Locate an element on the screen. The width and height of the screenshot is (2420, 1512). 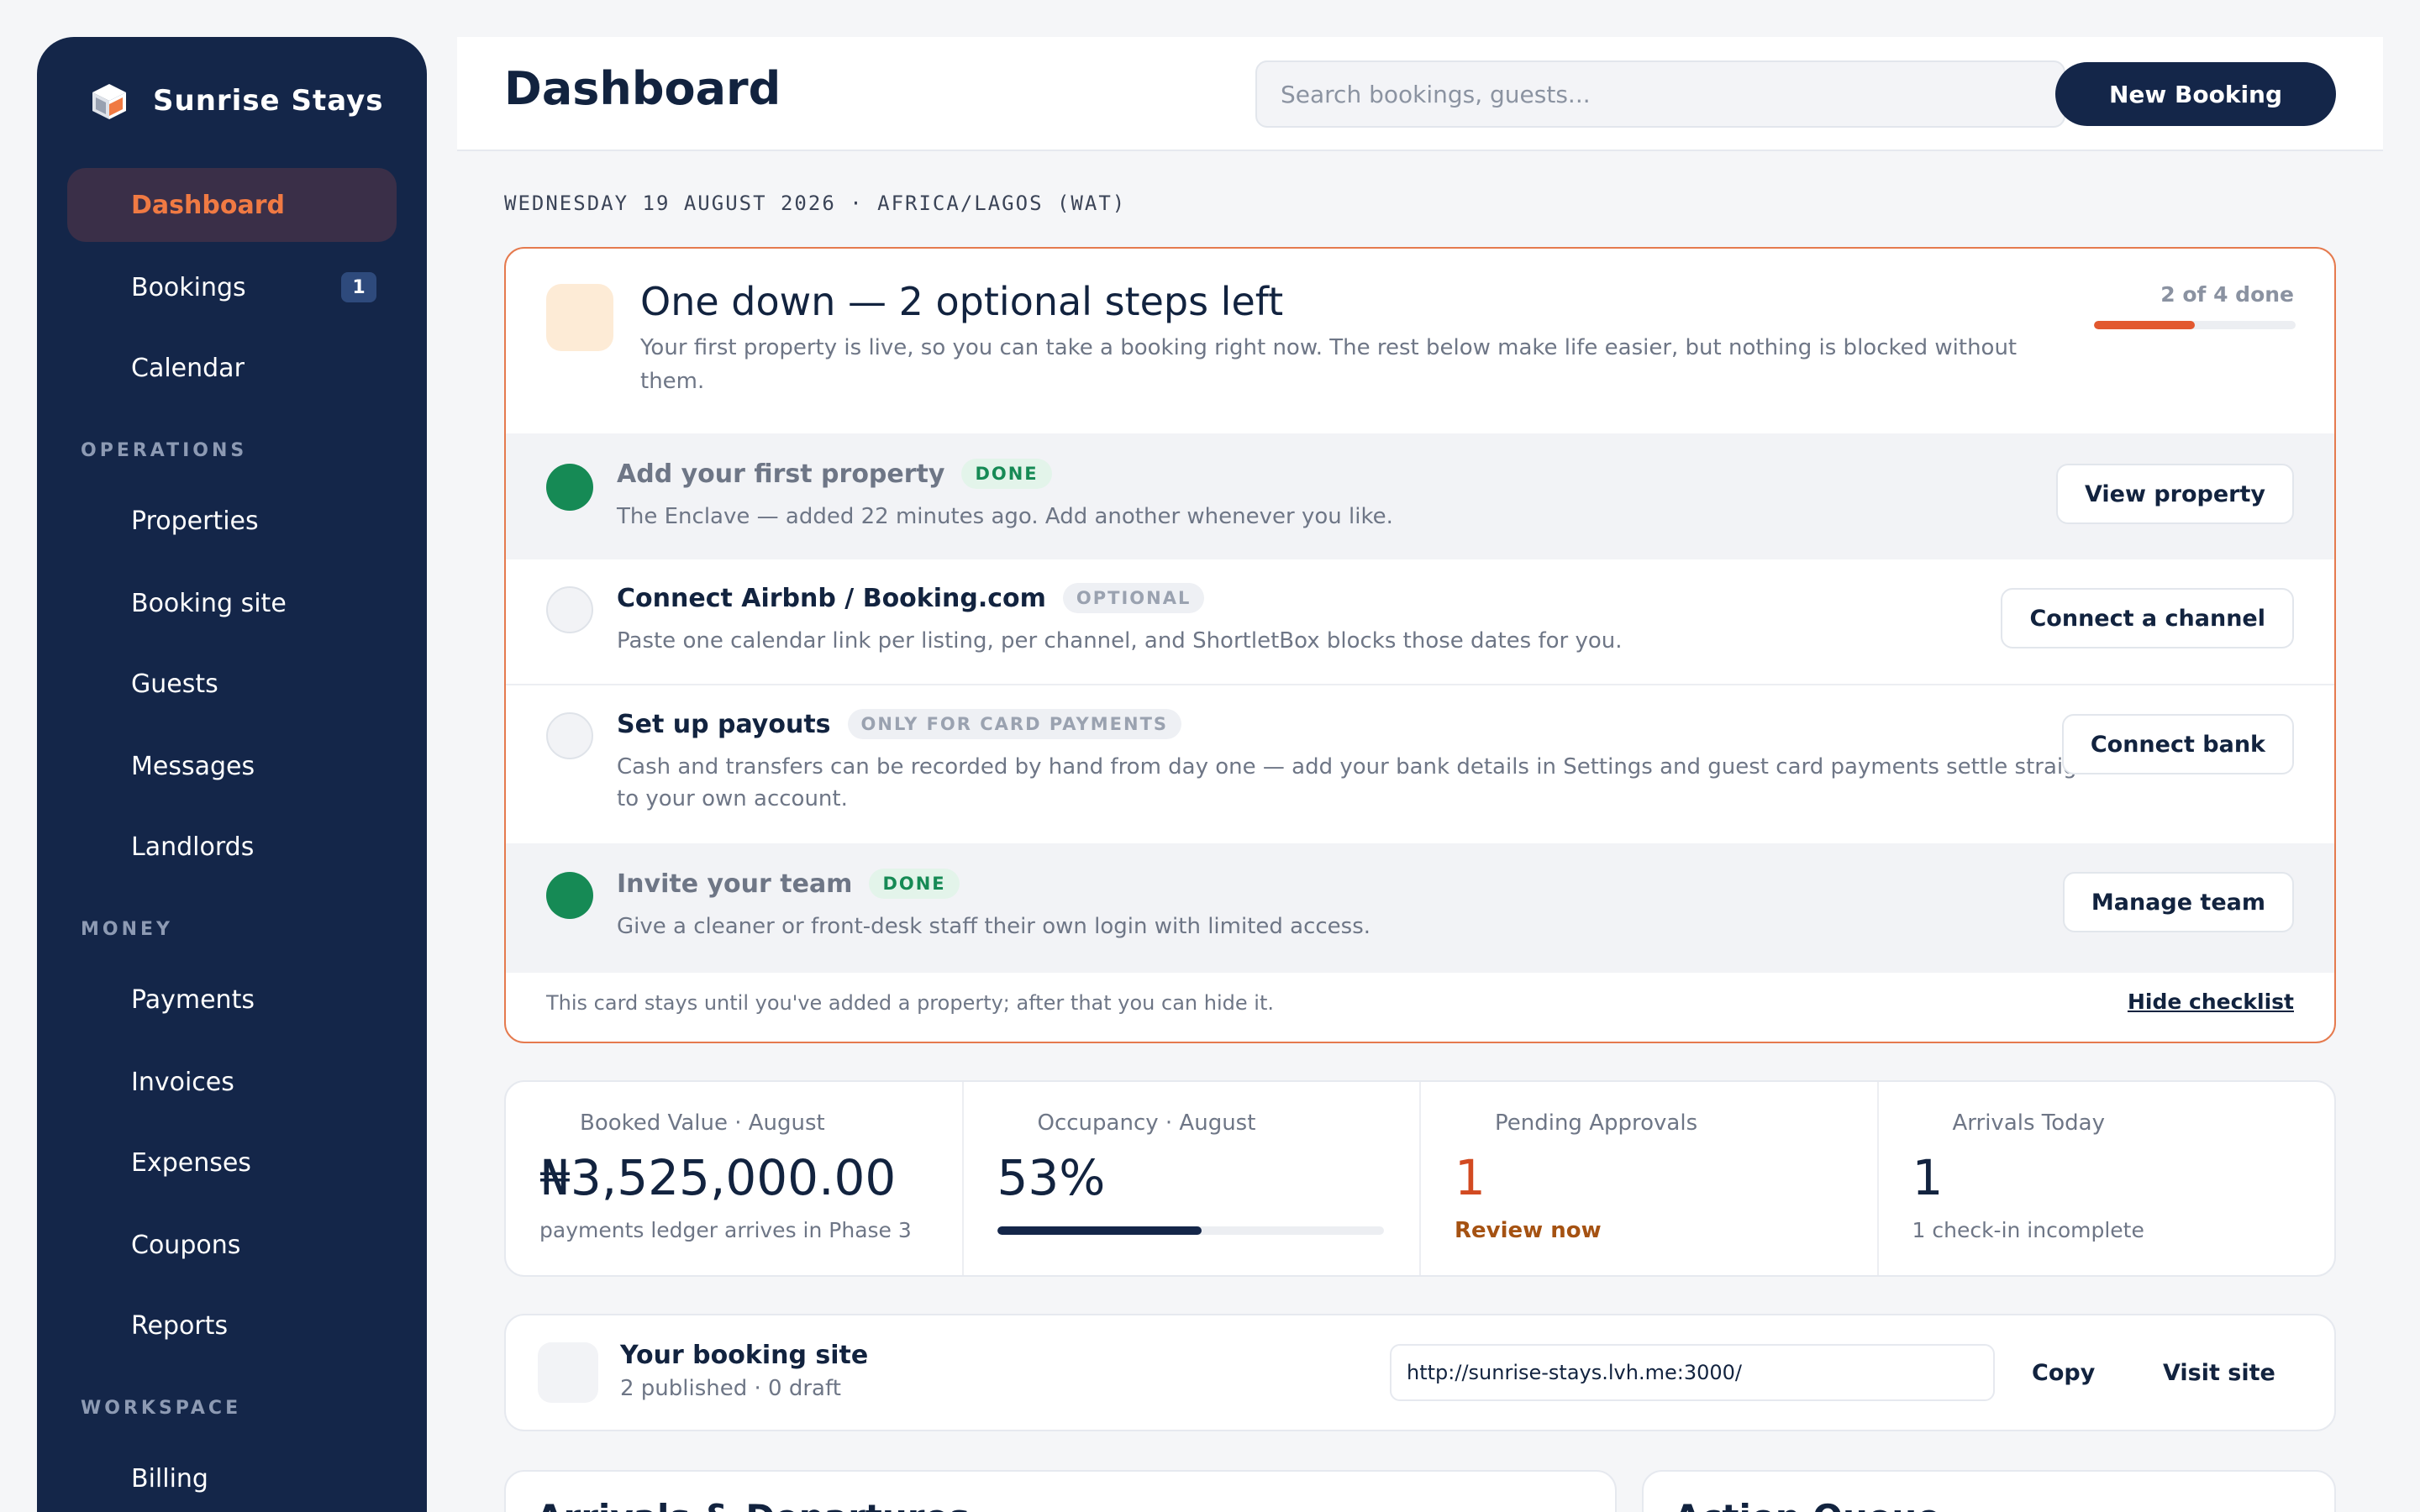
visit-site-button: Visit site is located at coordinates (2219, 1372).